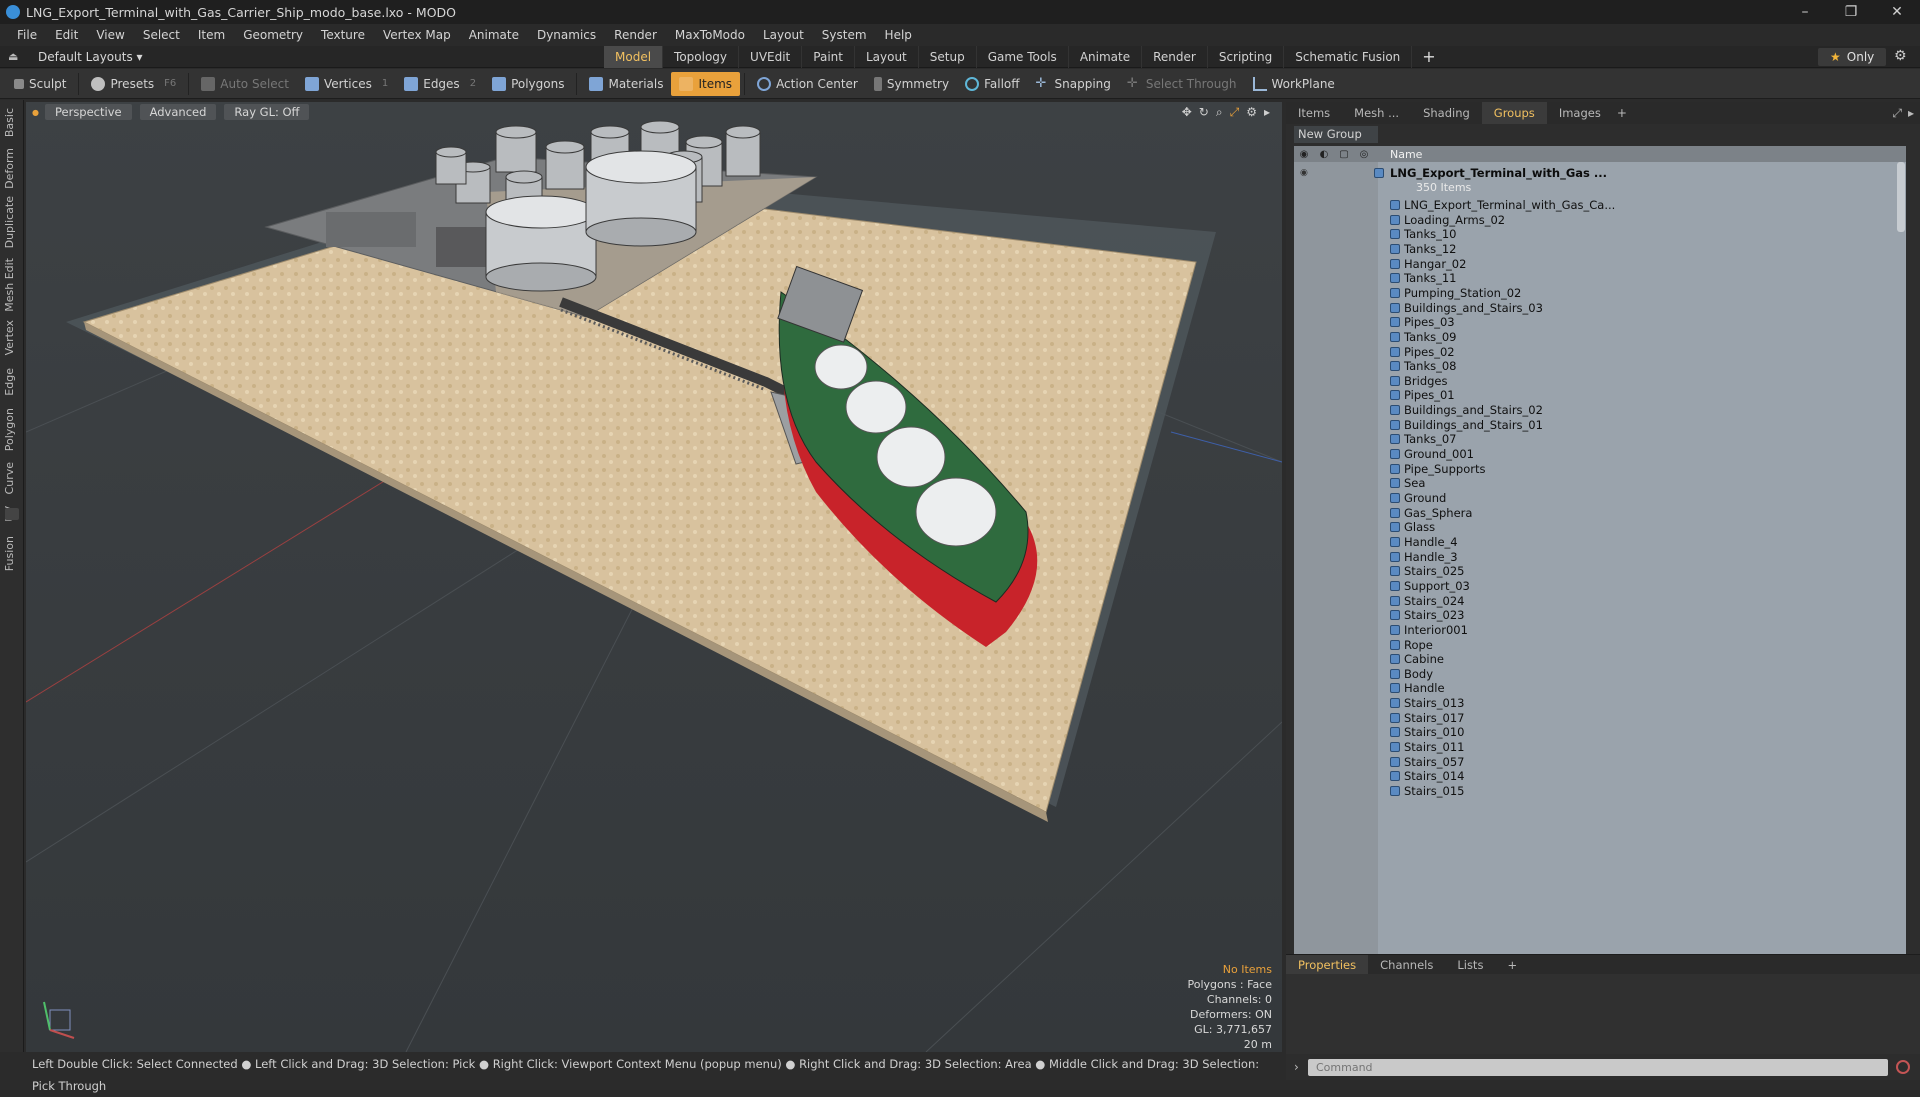 The image size is (1920, 1097). I want to click on viewport-settings-icon: ⚙, so click(1251, 112).